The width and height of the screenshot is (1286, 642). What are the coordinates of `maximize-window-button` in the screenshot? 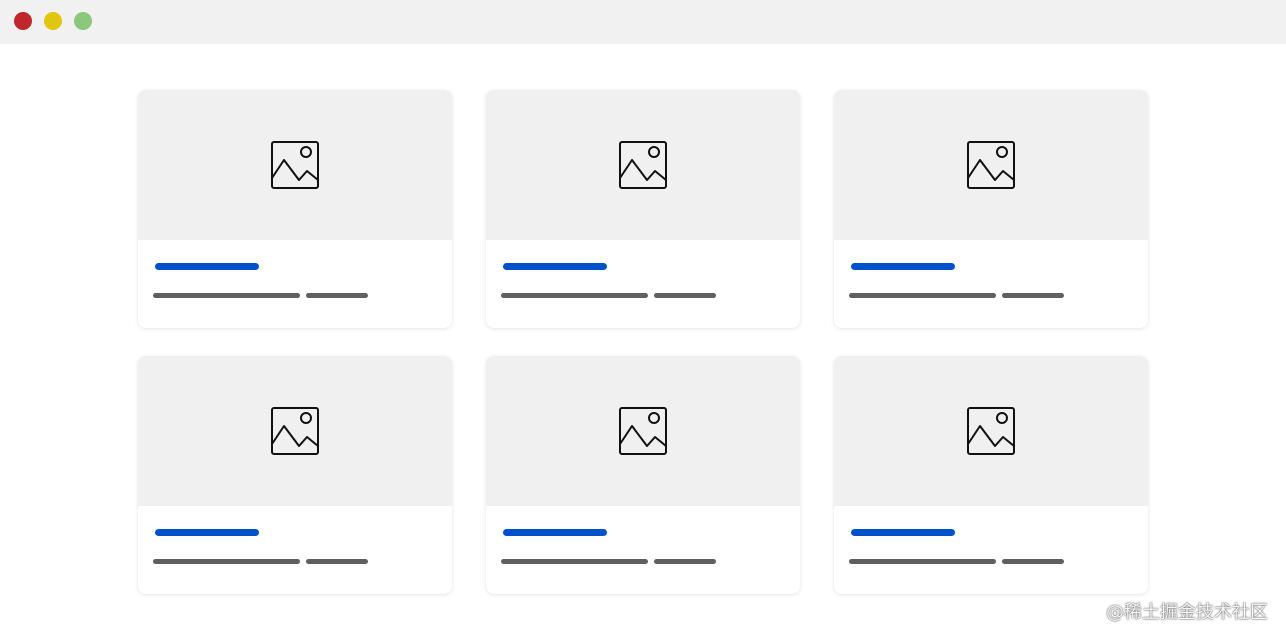 It's located at (83, 21).